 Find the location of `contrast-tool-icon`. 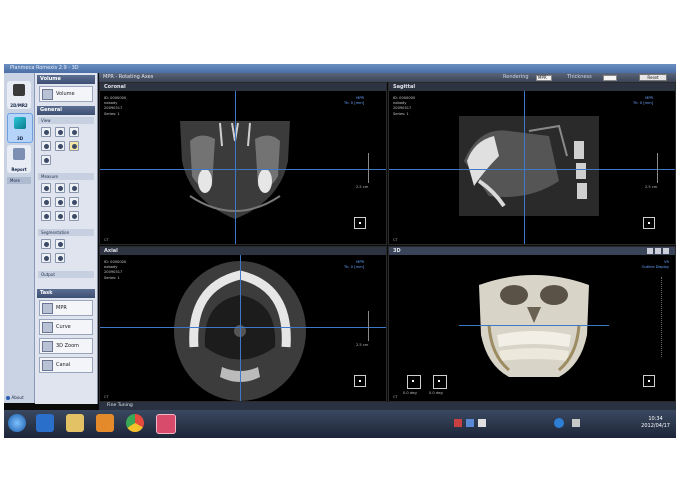

contrast-tool-icon is located at coordinates (46, 146).